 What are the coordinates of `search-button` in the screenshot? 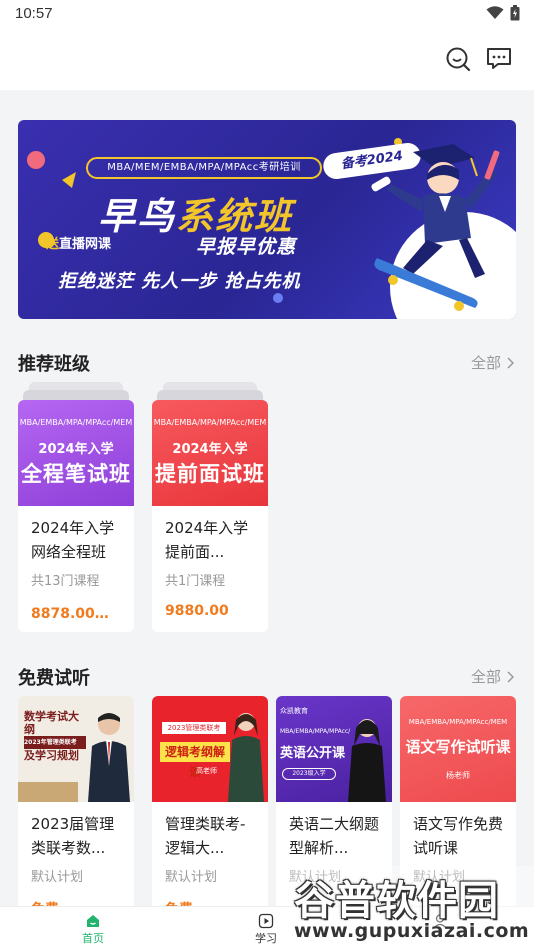 It's located at (458, 59).